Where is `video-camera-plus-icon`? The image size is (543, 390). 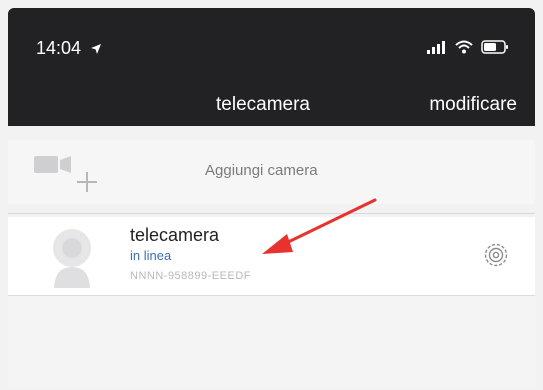
video-camera-plus-icon is located at coordinates (65, 174).